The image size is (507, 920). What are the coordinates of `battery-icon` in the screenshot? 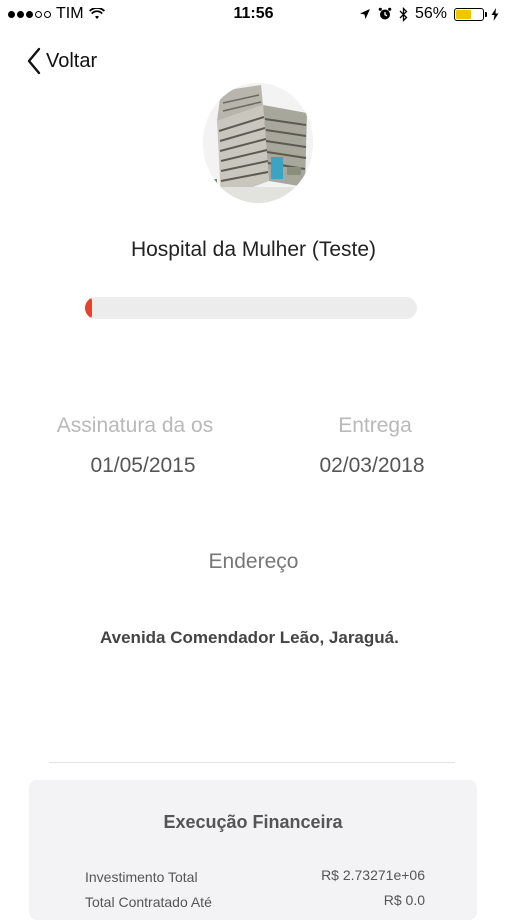 It's located at (470, 14).